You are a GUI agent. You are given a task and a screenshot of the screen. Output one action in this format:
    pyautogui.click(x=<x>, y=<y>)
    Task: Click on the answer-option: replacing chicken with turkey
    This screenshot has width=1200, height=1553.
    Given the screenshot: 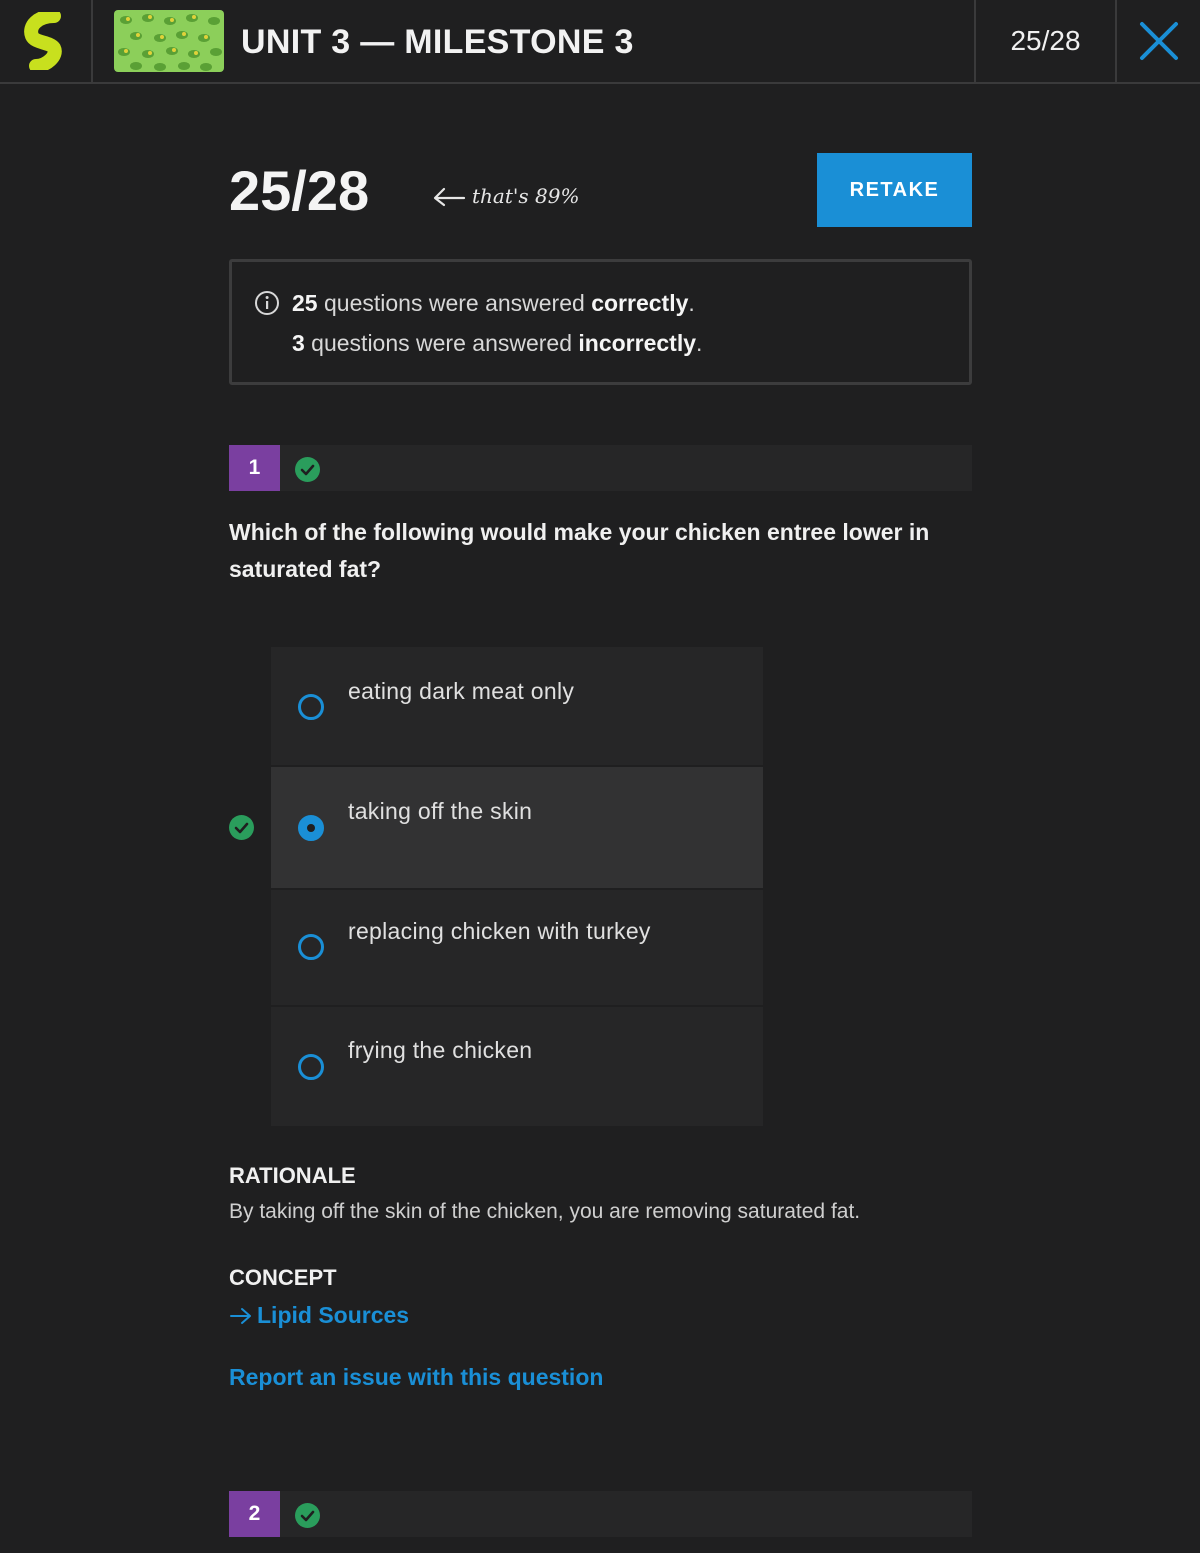 What is the action you would take?
    pyautogui.click(x=517, y=946)
    